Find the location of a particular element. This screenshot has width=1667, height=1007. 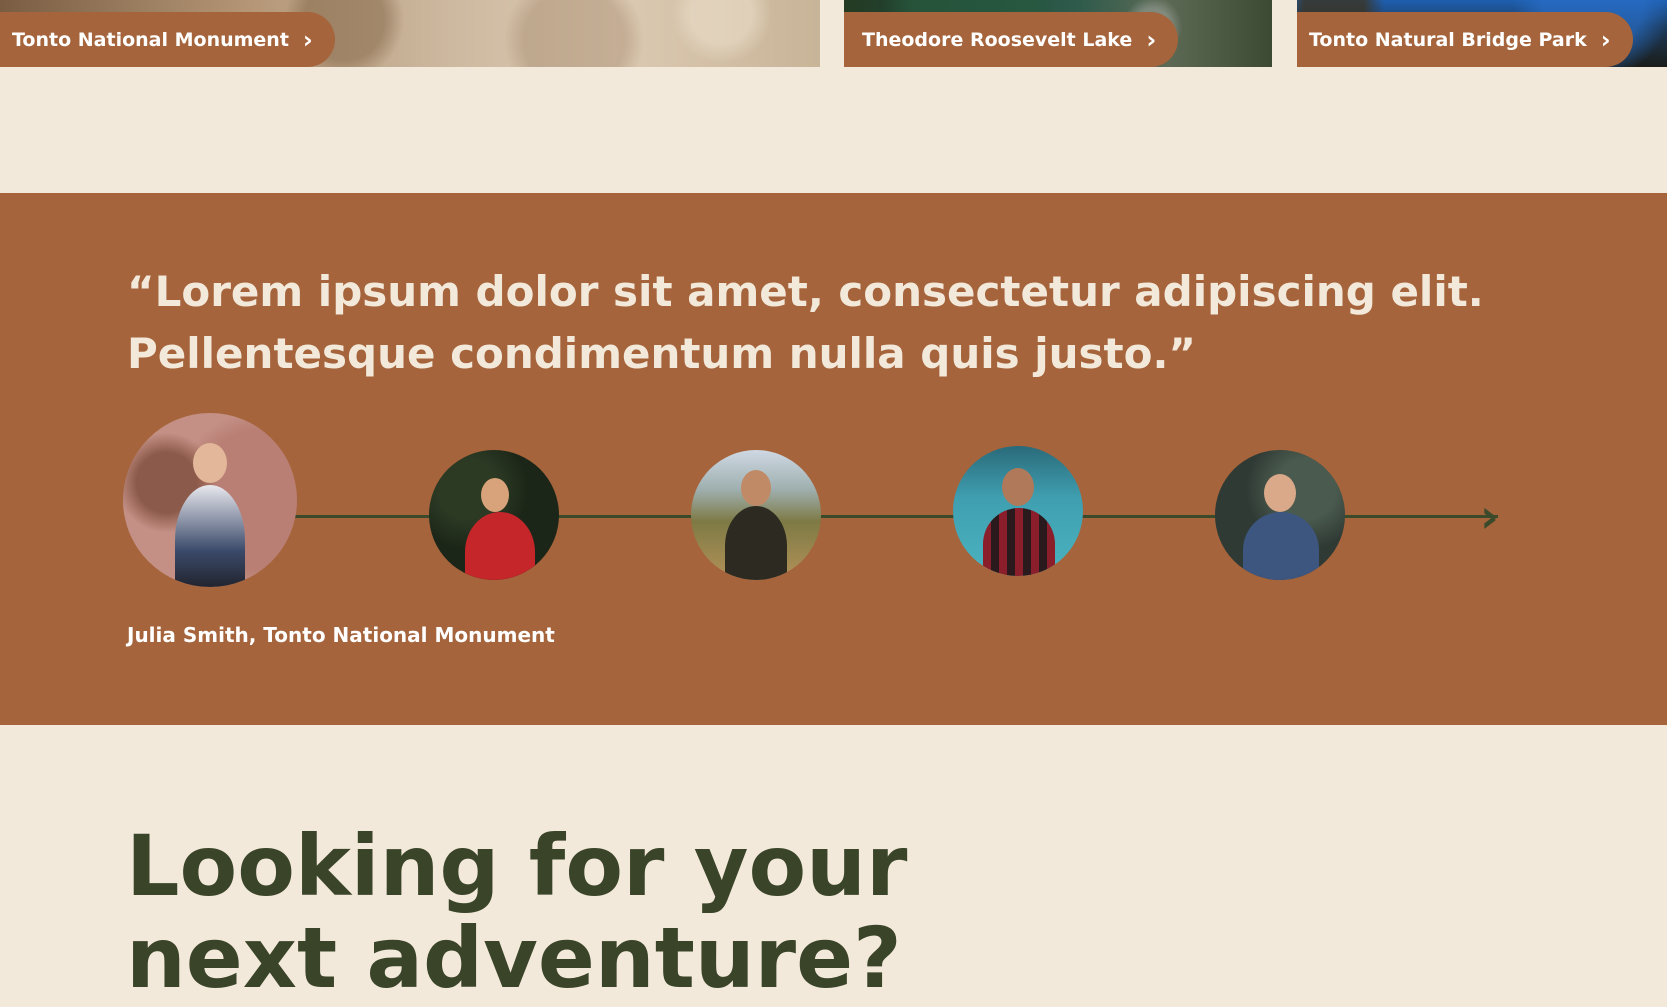

destination-link-theodore-roosevelt-lake: Theodore Roosevelt Lake › is located at coordinates (1011, 39).